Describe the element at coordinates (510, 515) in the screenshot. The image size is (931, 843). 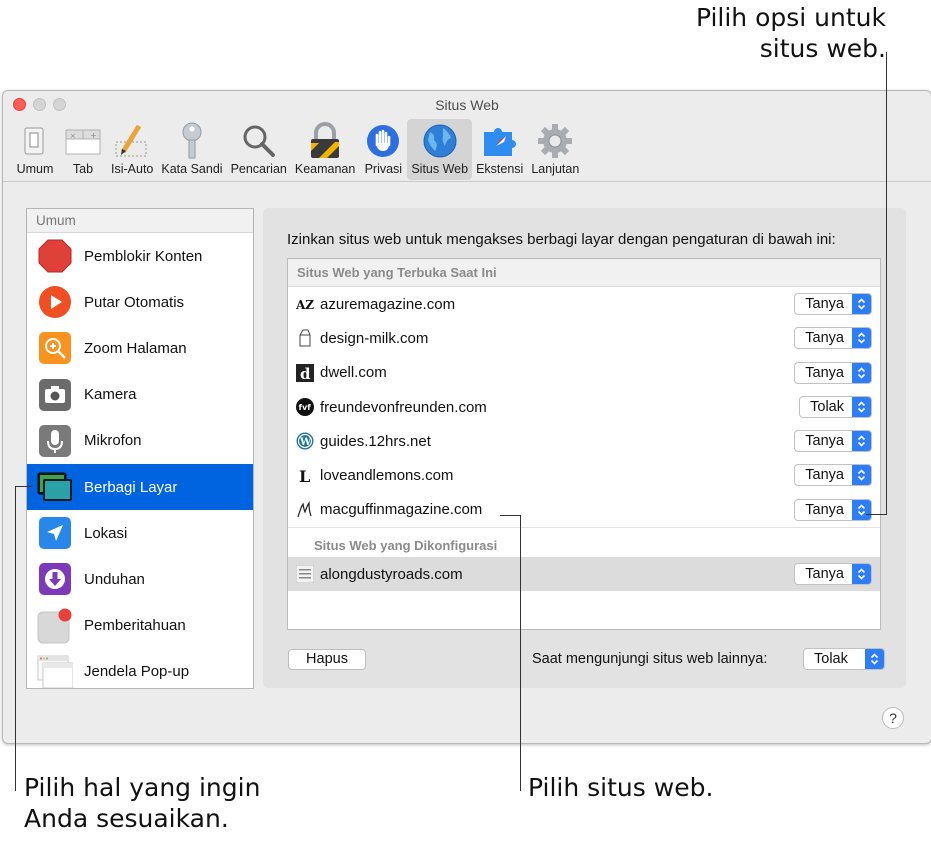
I see `leader-line-website-h` at that location.